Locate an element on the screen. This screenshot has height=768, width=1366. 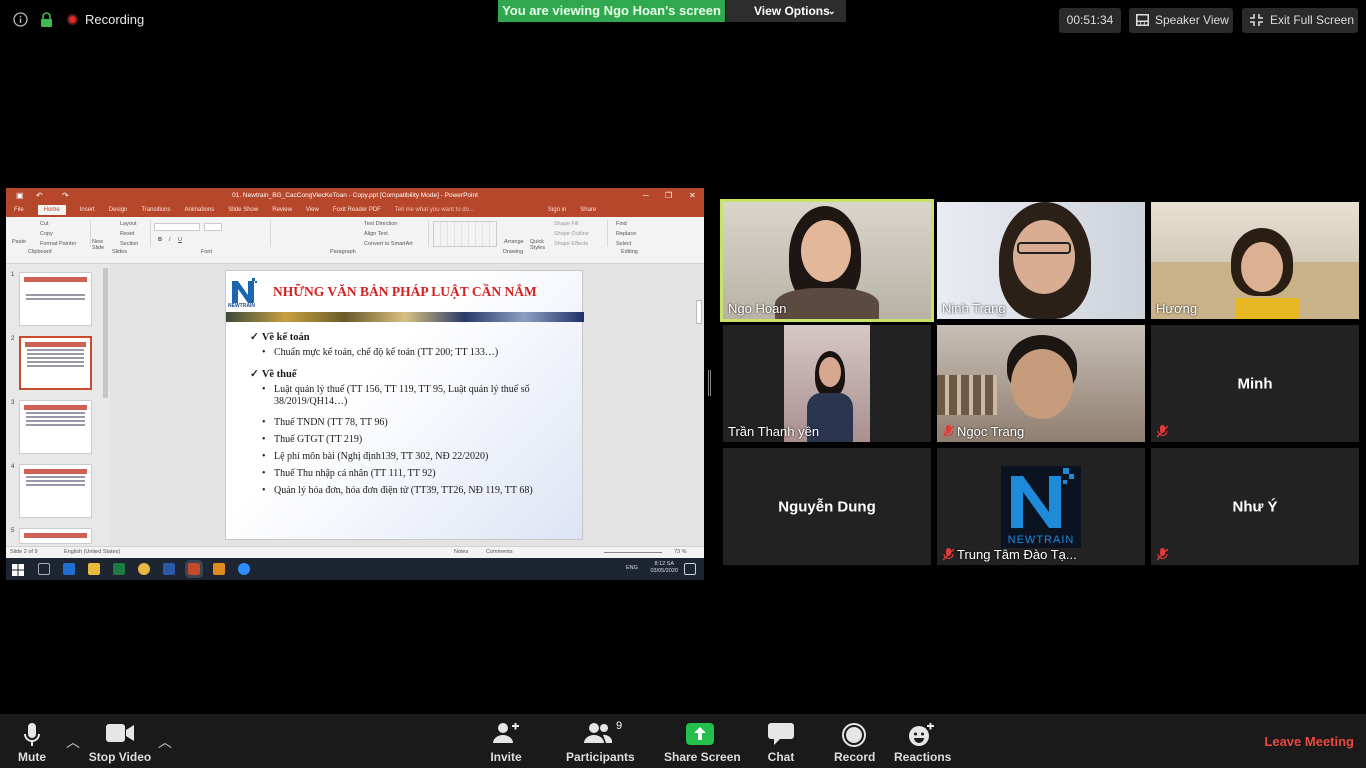
shape-fill-button: Shape Fill is located at coordinates (566, 224).